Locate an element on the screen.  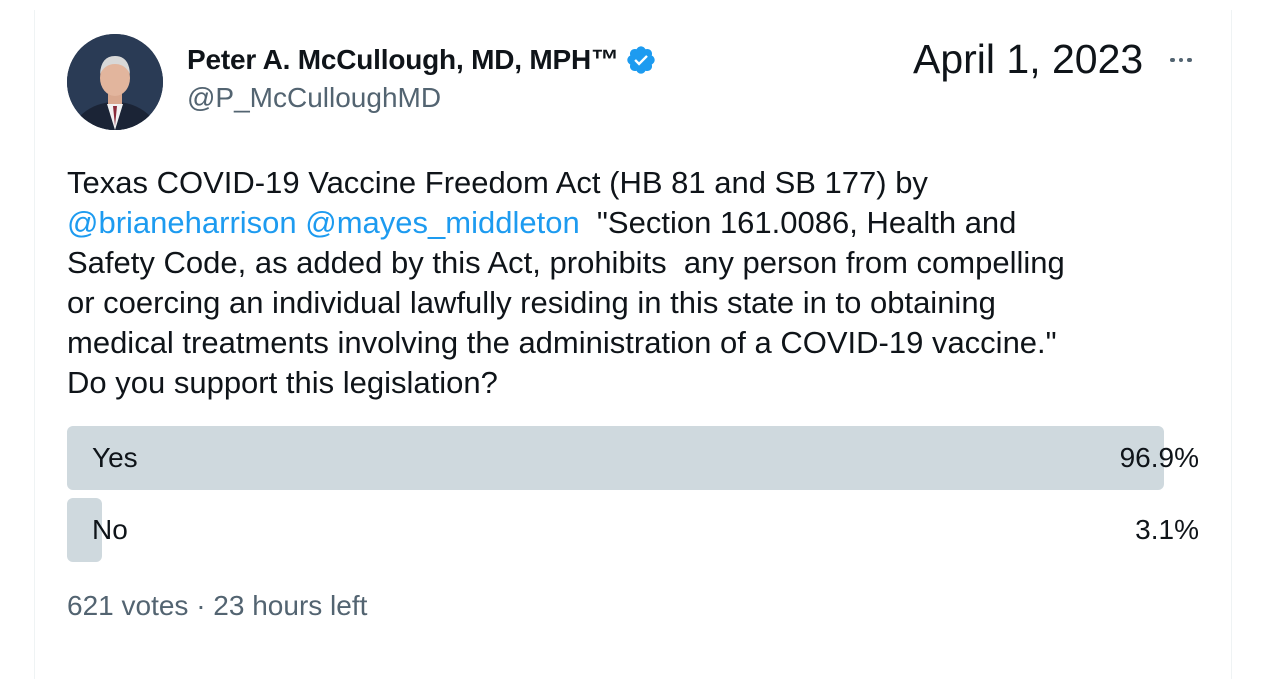
poll-option-yes: Yes 96.9% is located at coordinates (633, 458).